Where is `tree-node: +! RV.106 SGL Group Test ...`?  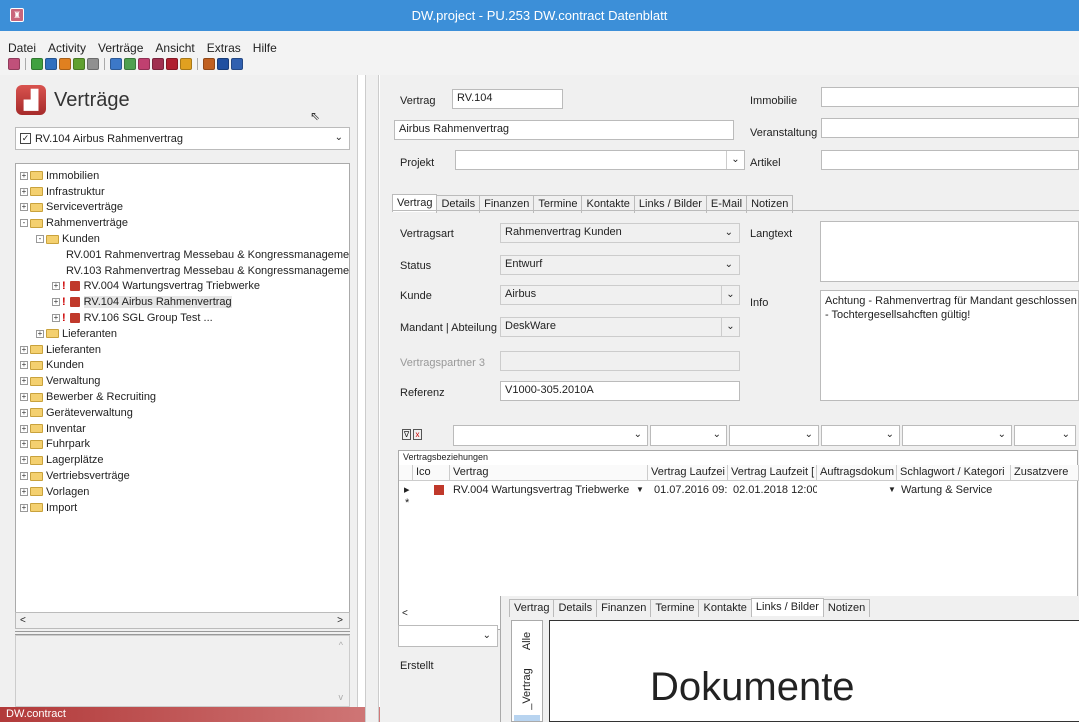 tree-node: +! RV.106 SGL Group Test ... is located at coordinates (182, 318).